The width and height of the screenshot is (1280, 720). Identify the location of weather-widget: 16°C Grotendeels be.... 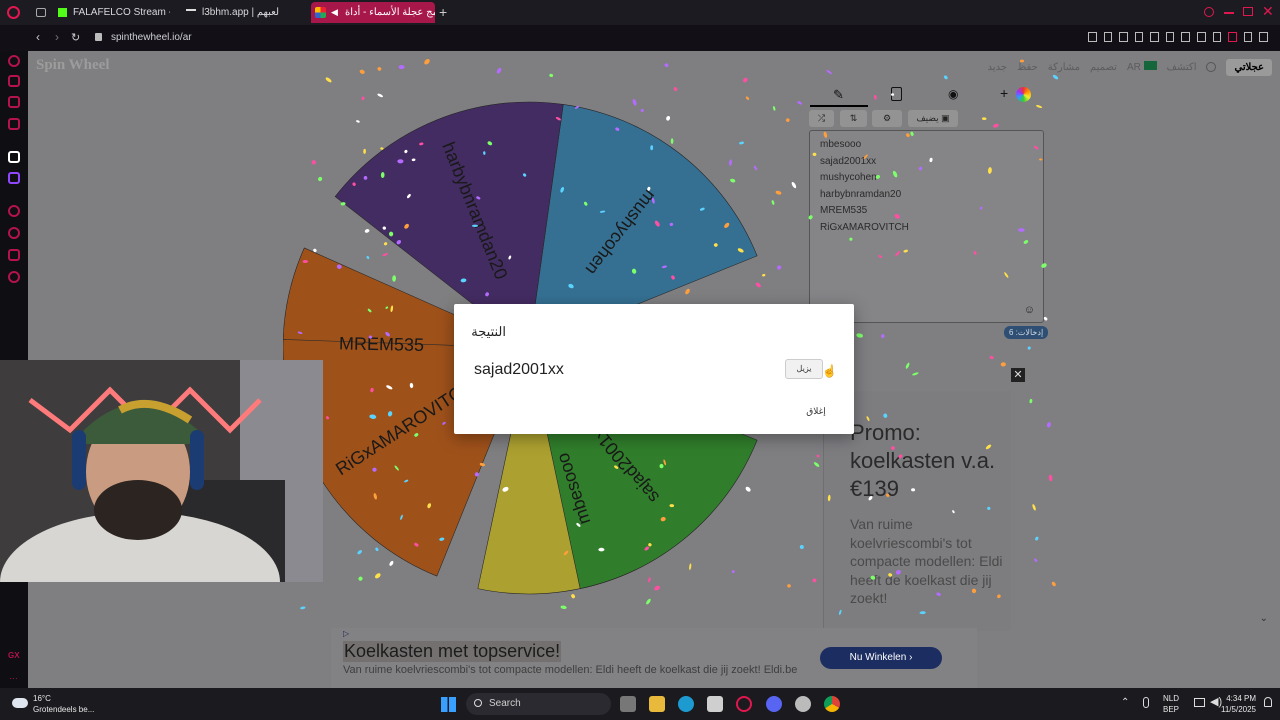
(63, 704).